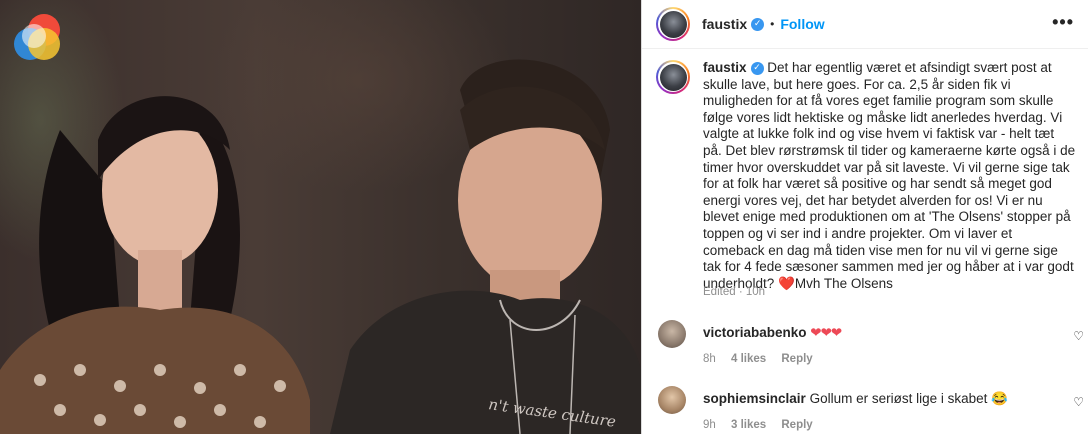  What do you see at coordinates (1063, 22) in the screenshot?
I see `more-horizontal-icon: •••` at bounding box center [1063, 22].